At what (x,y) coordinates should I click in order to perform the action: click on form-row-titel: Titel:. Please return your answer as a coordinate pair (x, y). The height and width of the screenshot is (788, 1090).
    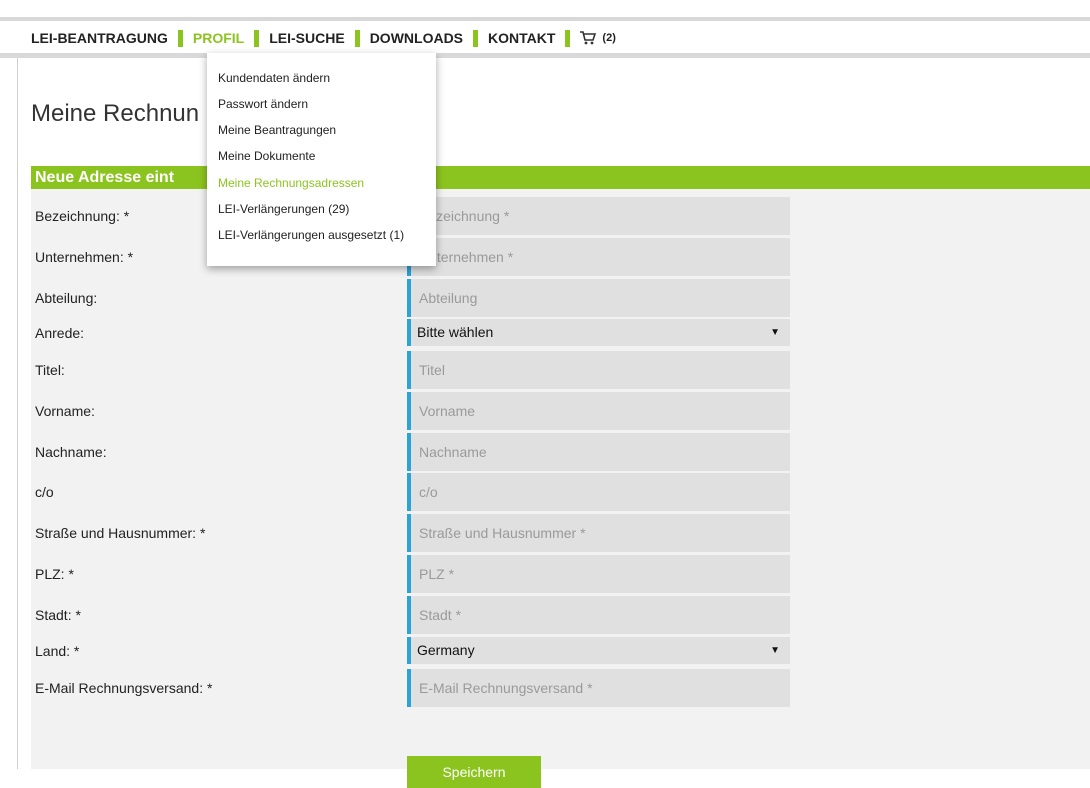
    Looking at the image, I should click on (411, 370).